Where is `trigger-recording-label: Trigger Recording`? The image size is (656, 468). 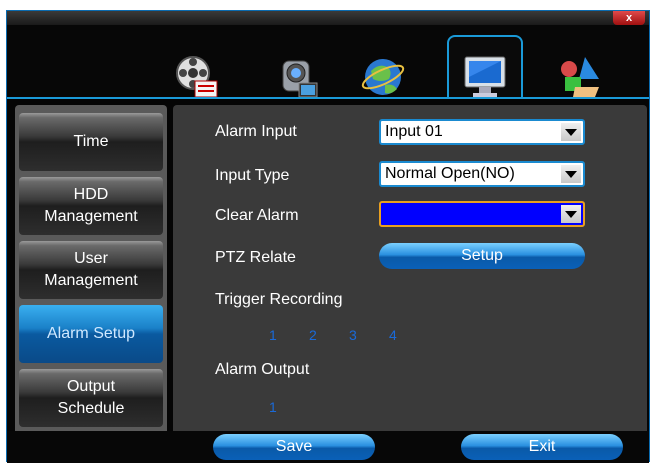 trigger-recording-label: Trigger Recording is located at coordinates (279, 299).